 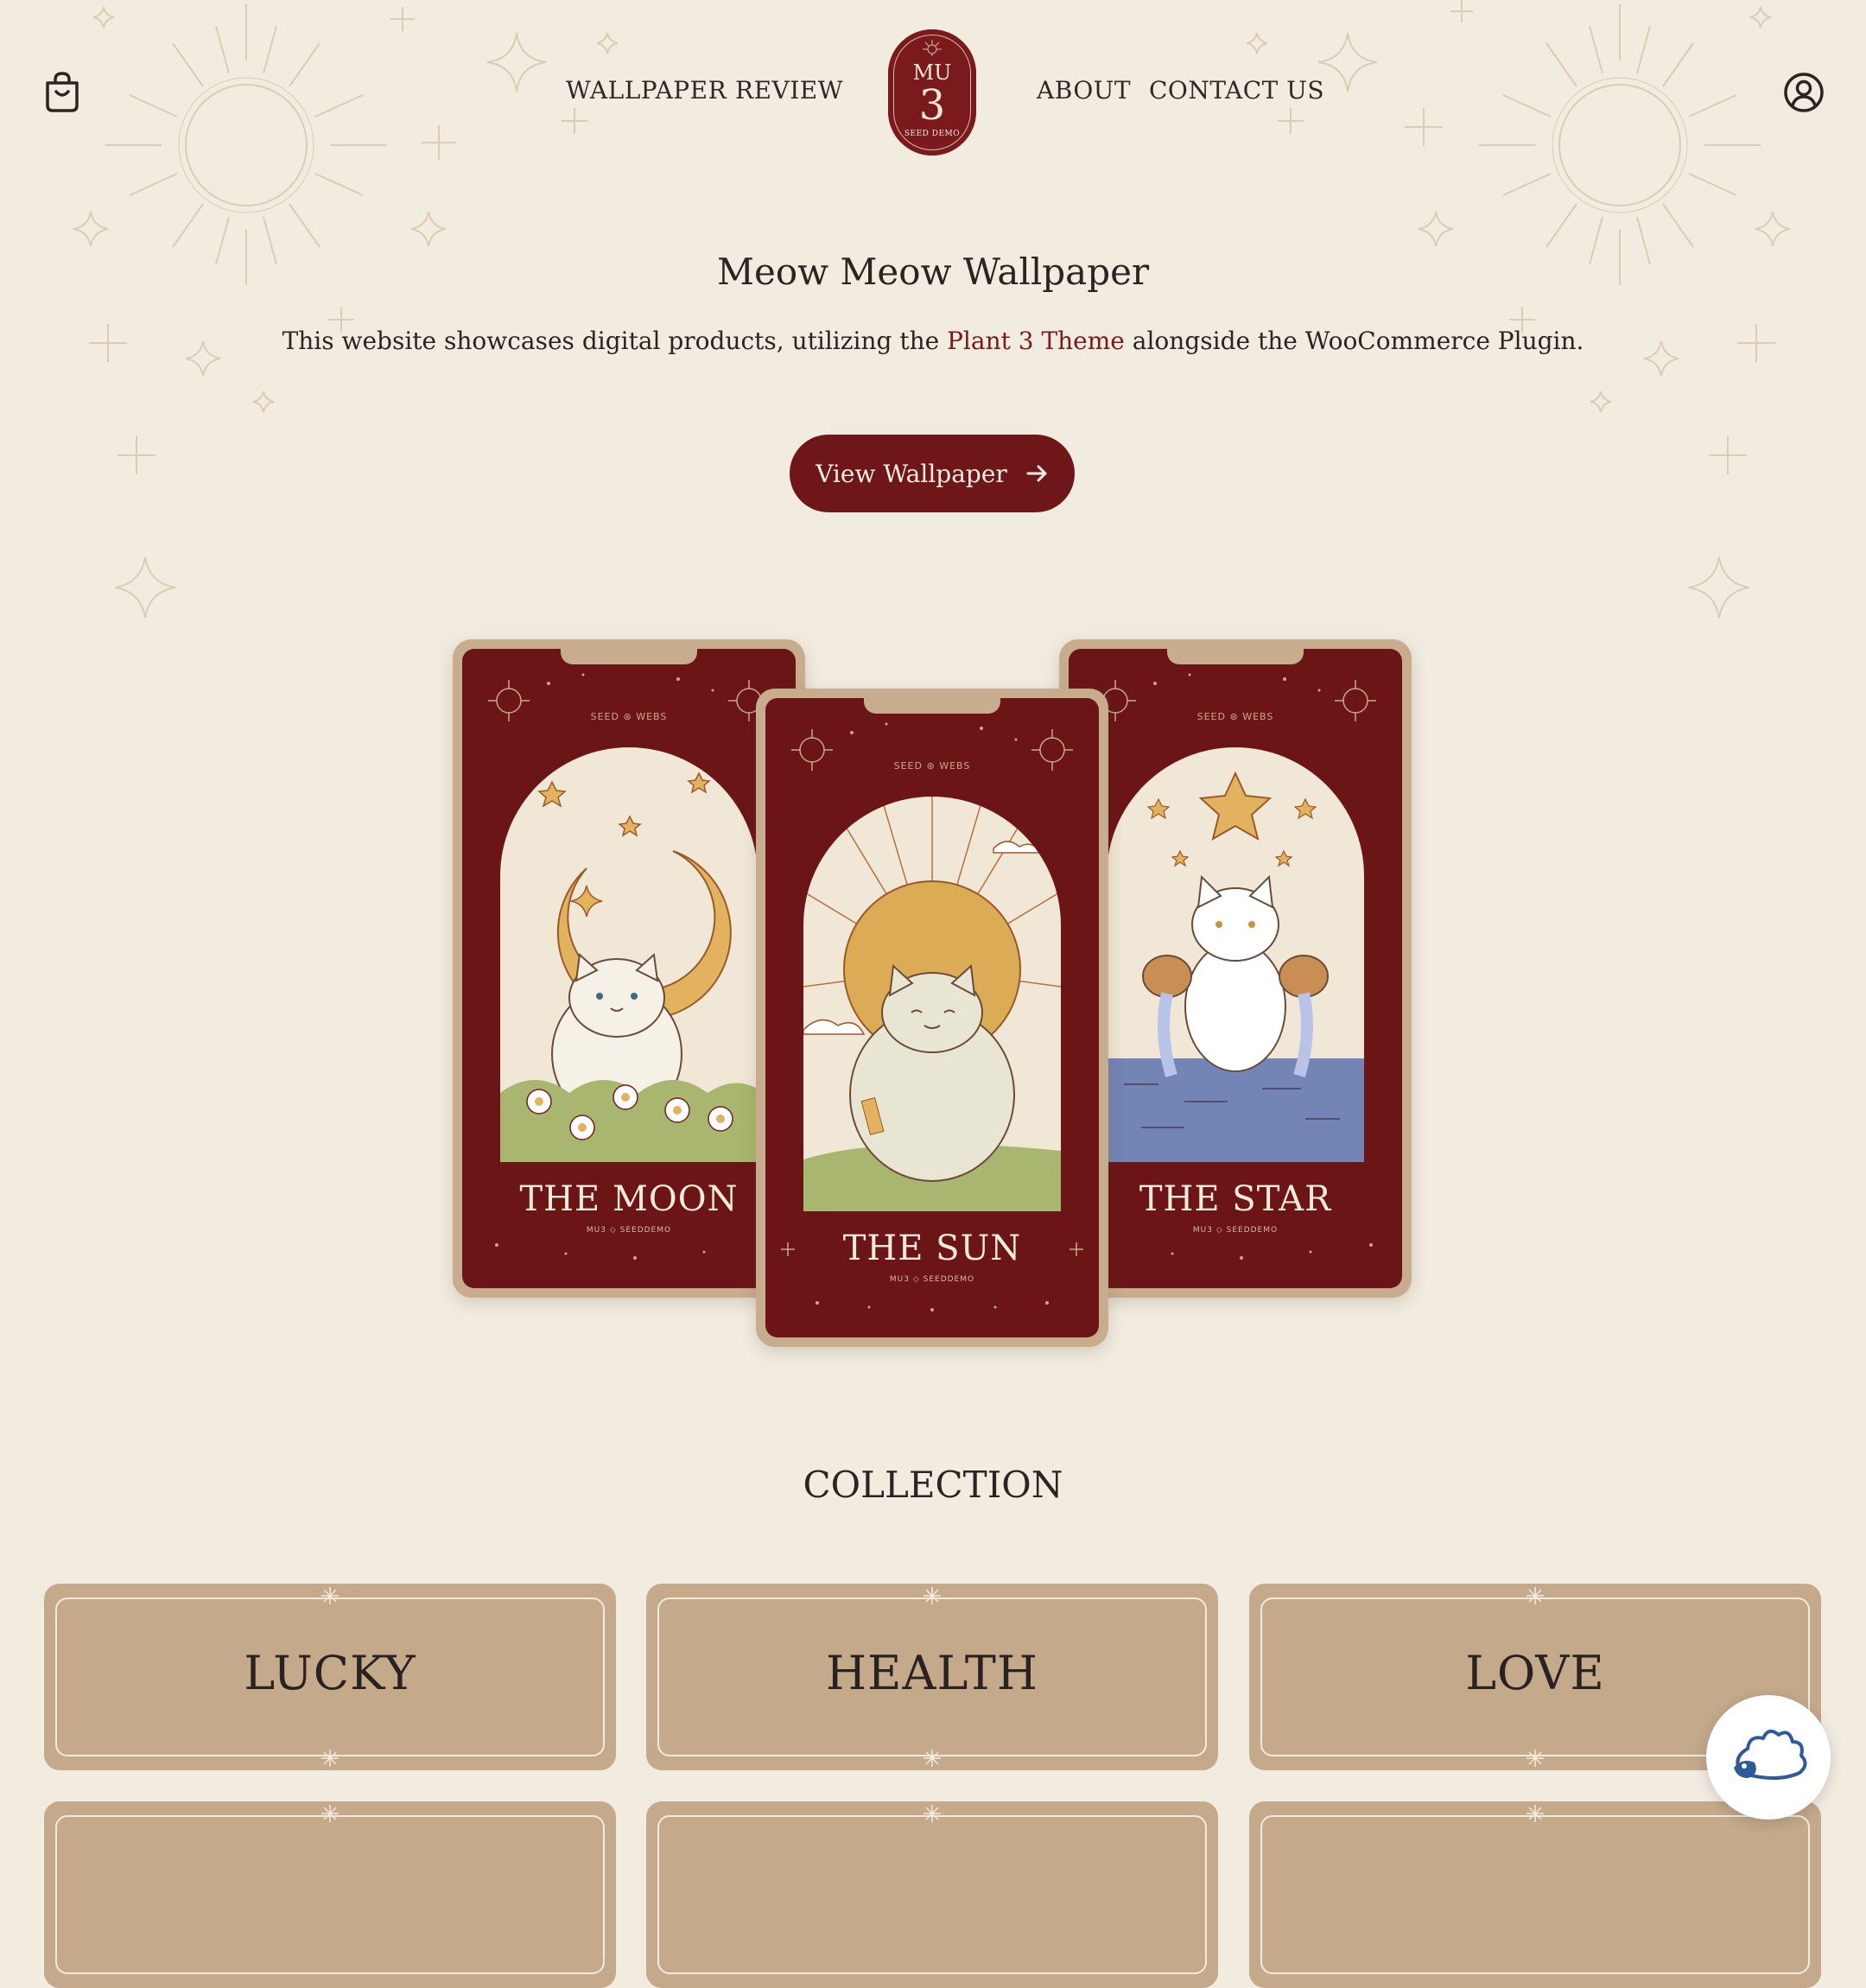 I want to click on sun-cat-illustration, so click(x=932, y=1004).